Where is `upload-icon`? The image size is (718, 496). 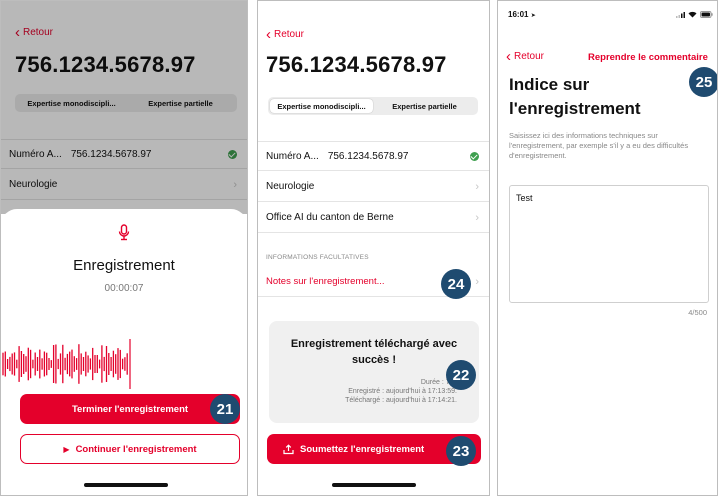
upload-icon is located at coordinates (288, 448).